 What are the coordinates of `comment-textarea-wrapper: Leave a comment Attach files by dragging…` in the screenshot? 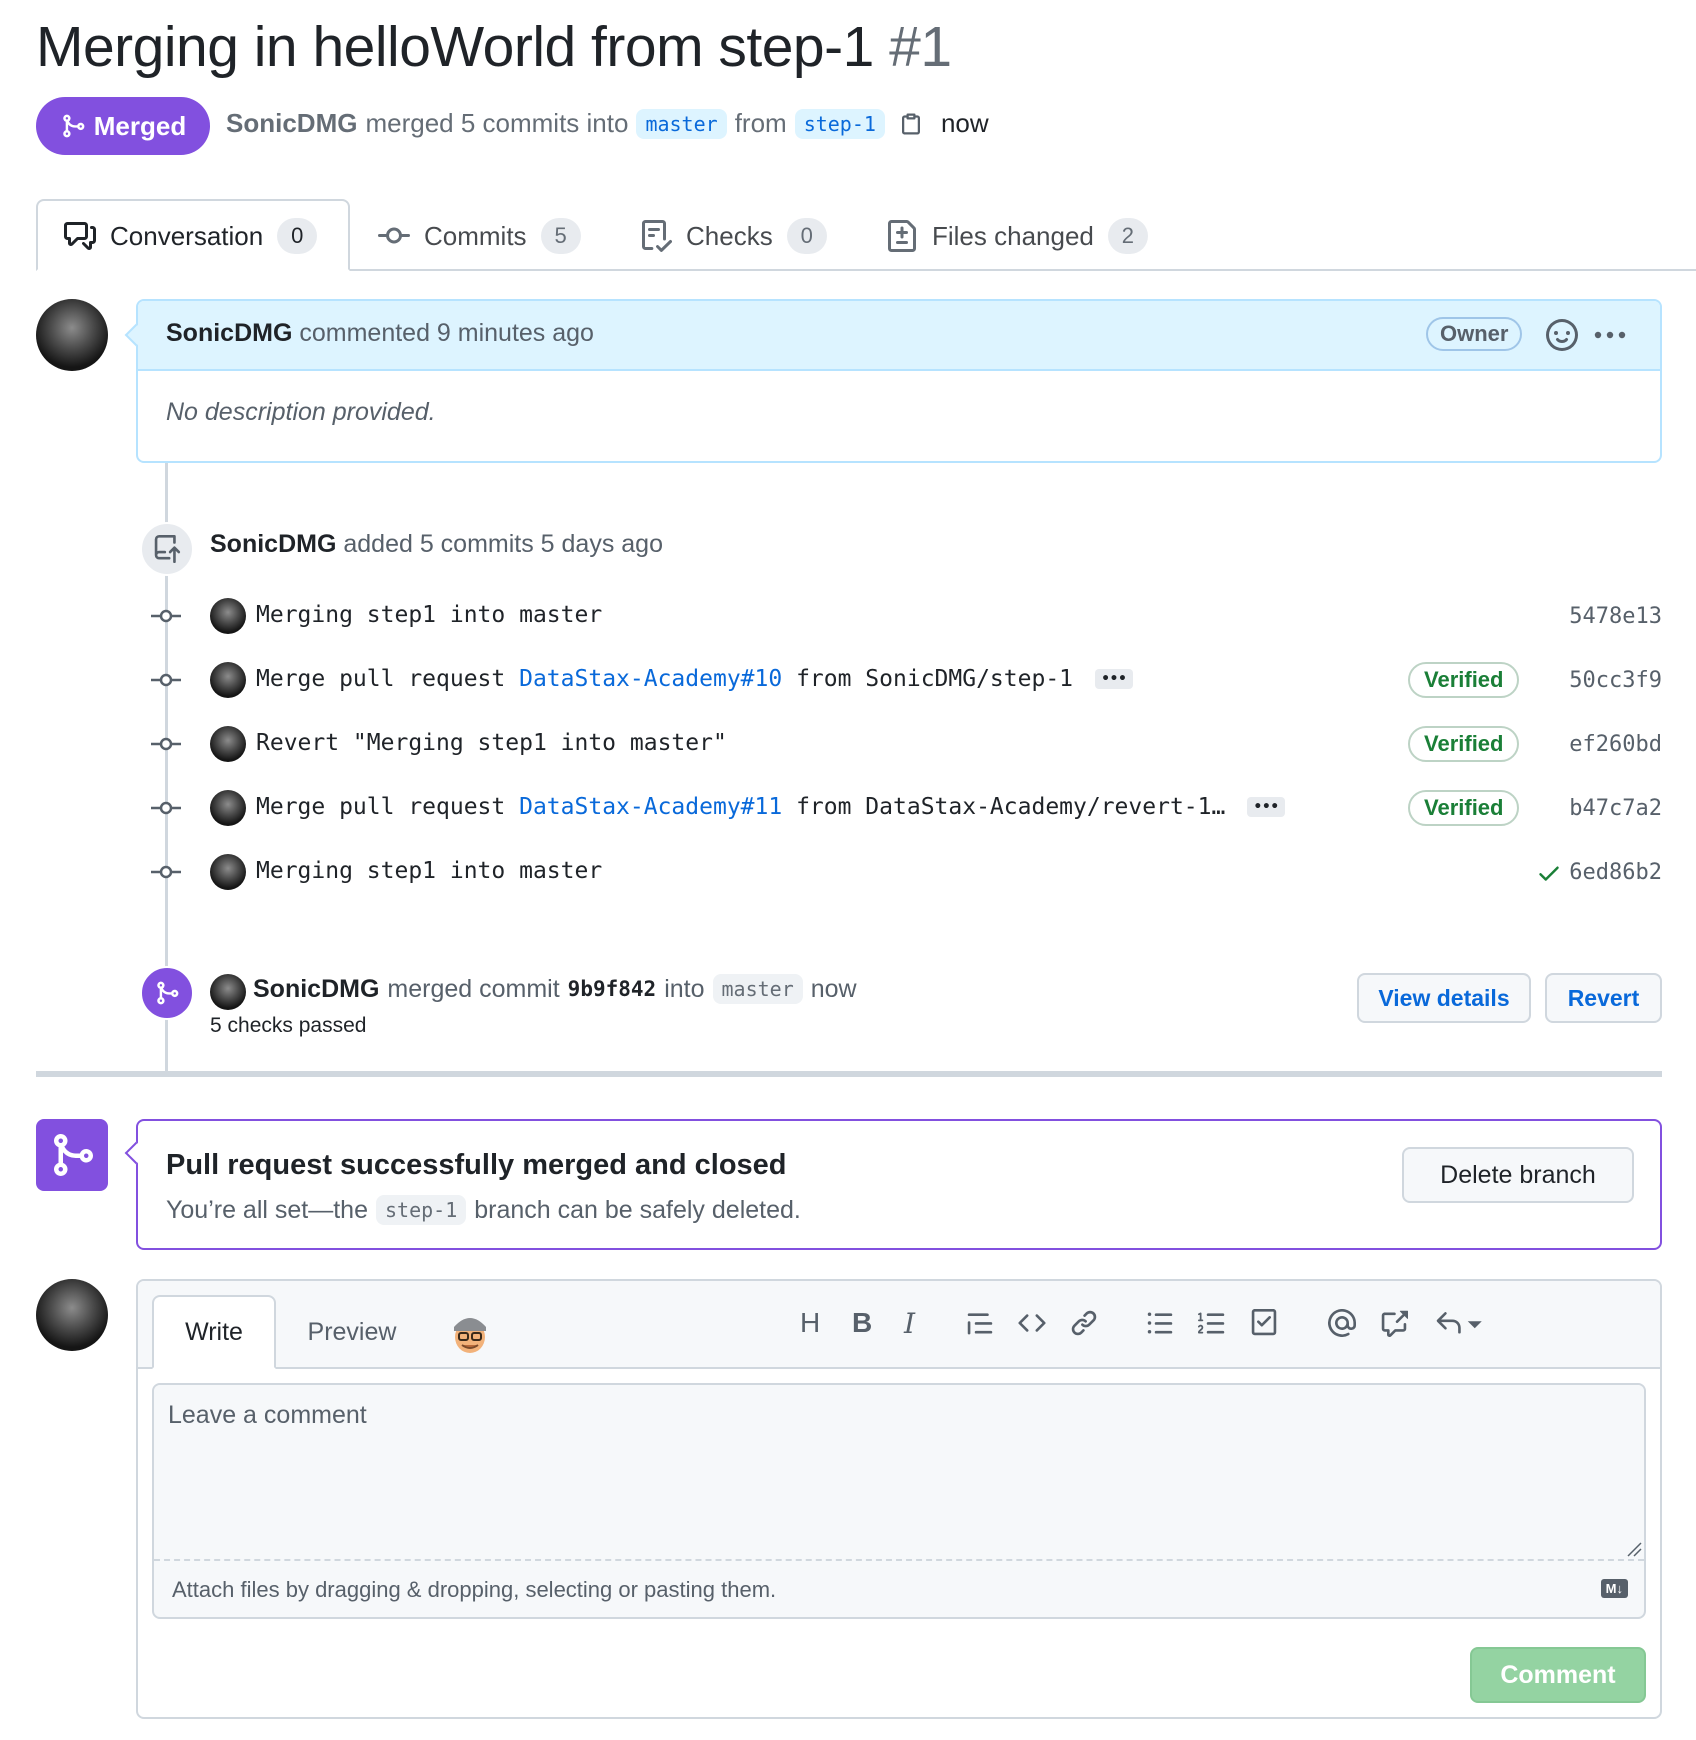 It's located at (899, 1501).